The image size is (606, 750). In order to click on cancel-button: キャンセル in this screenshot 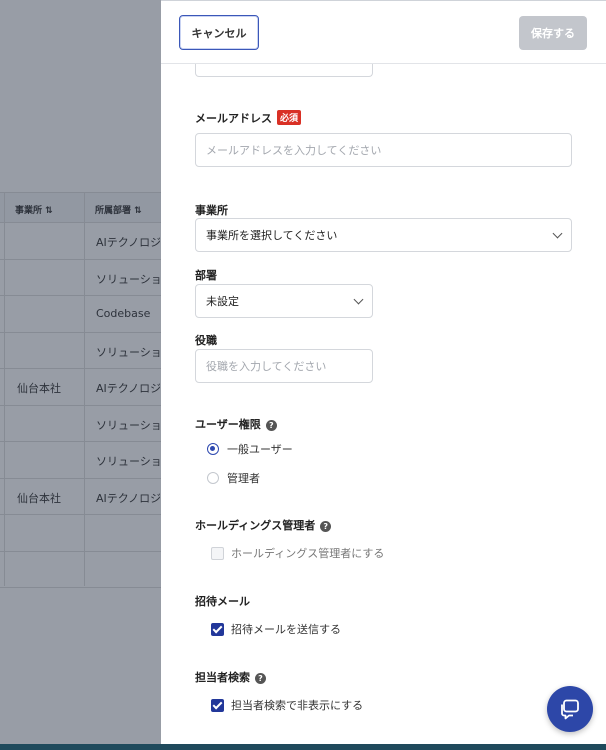, I will do `click(219, 32)`.